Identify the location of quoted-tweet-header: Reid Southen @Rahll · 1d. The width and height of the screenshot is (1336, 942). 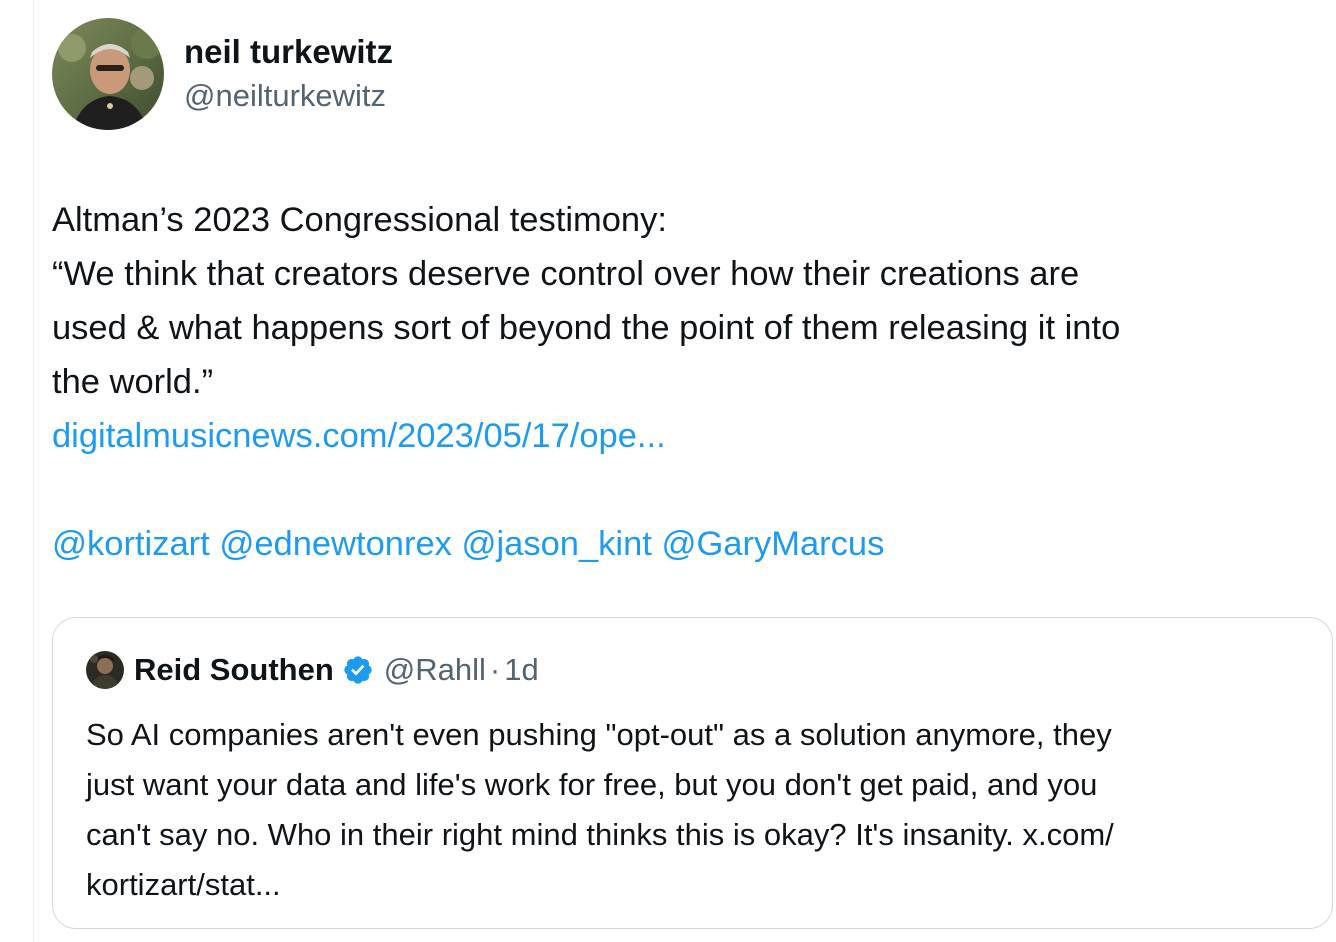
(312, 670).